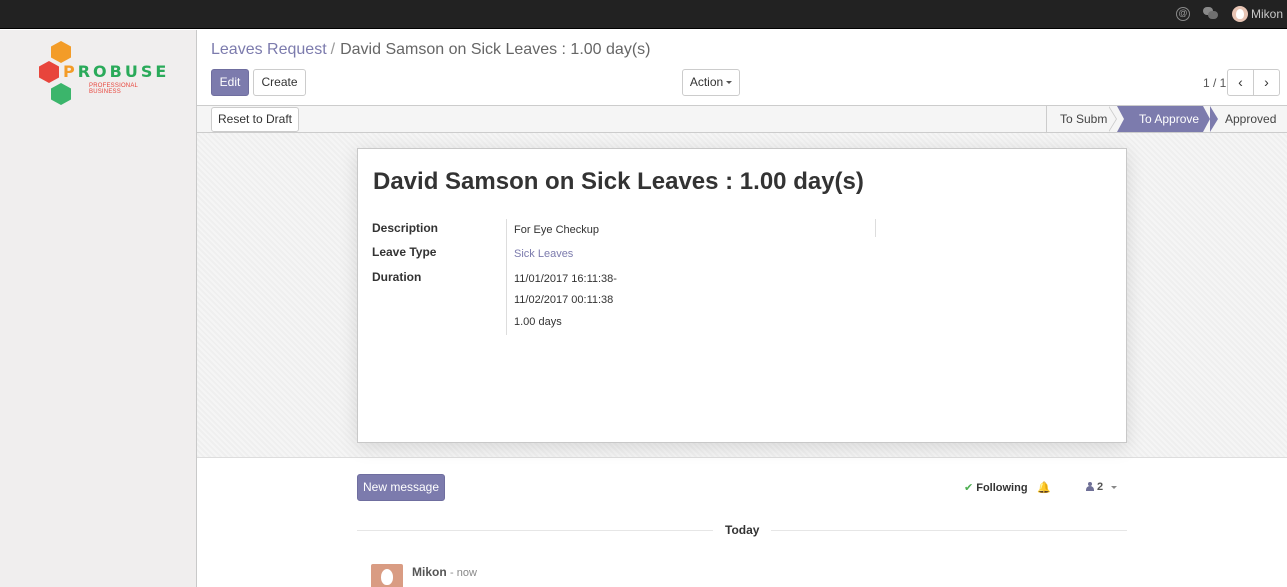 This screenshot has height=587, width=1287. Describe the element at coordinates (506, 277) in the screenshot. I see `field-divider` at that location.